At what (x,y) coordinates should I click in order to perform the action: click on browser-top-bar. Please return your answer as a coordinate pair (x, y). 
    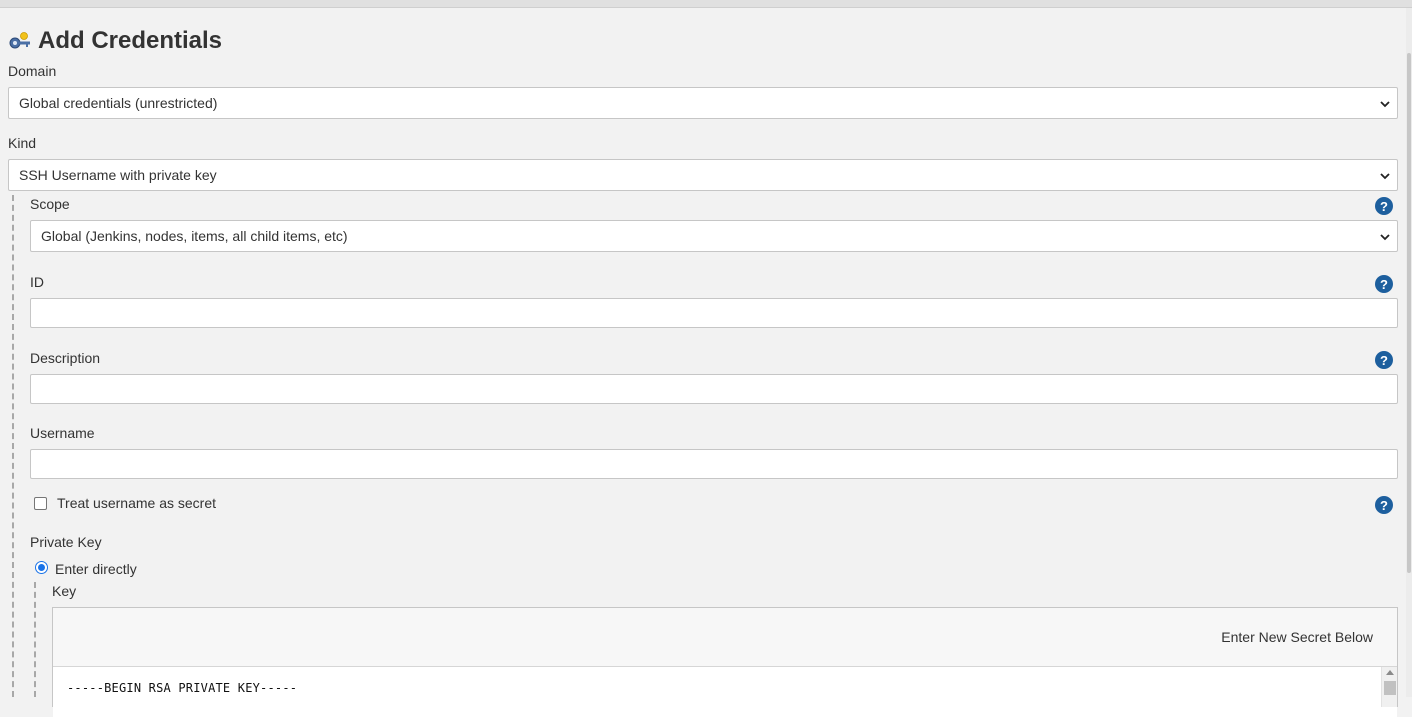
    Looking at the image, I should click on (706, 4).